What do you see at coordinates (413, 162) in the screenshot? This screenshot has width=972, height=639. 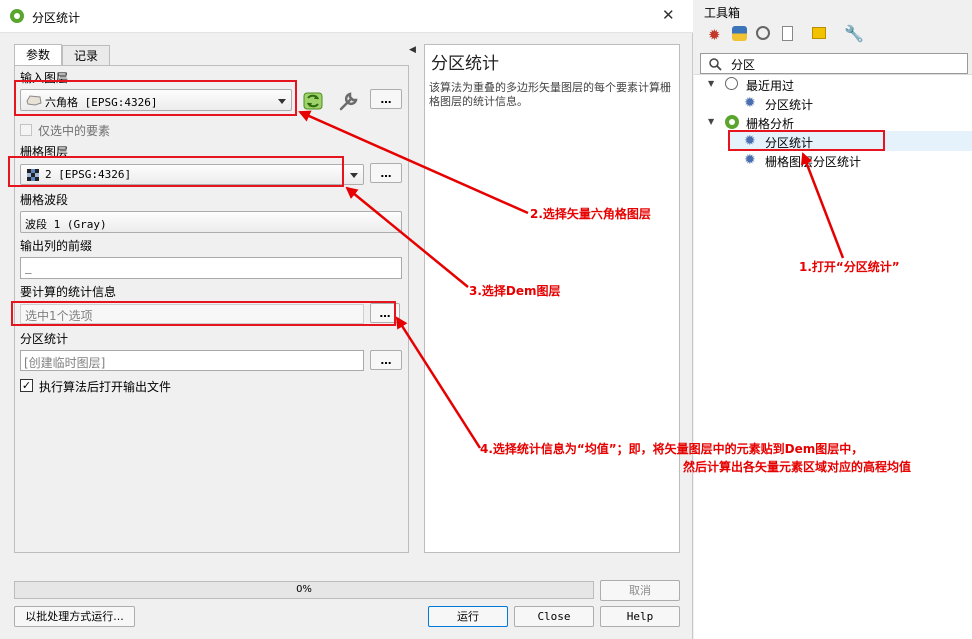 I see `arrow-step2` at bounding box center [413, 162].